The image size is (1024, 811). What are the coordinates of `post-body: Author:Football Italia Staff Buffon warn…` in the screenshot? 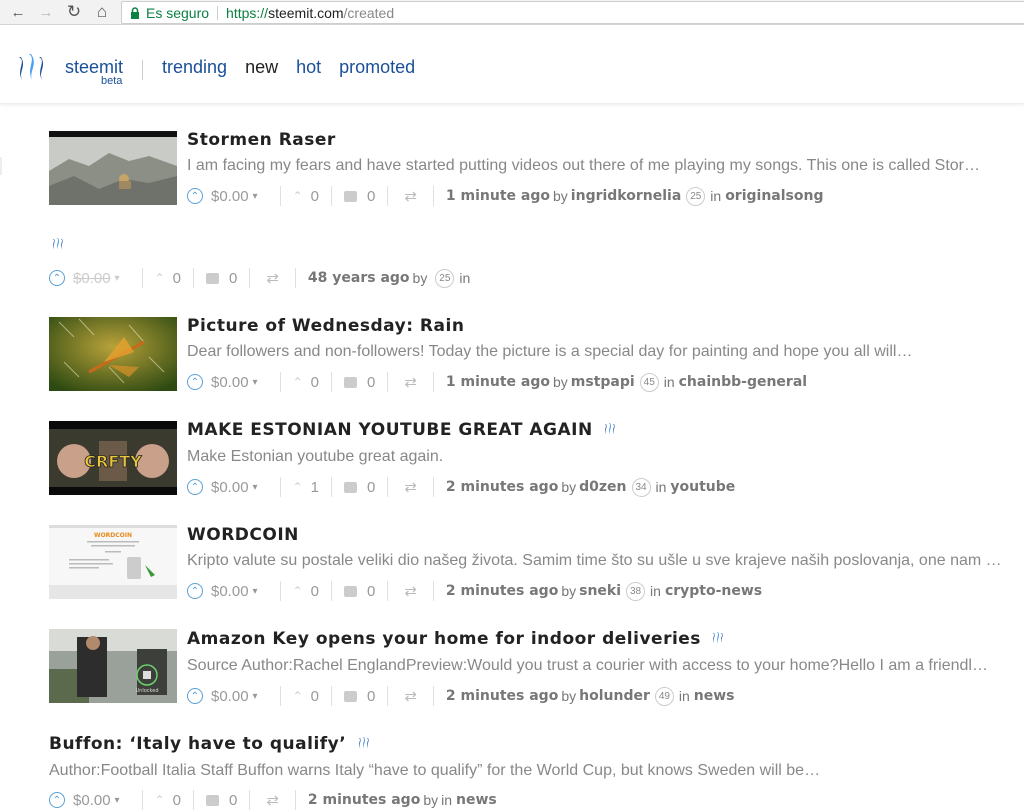 It's located at (530, 771).